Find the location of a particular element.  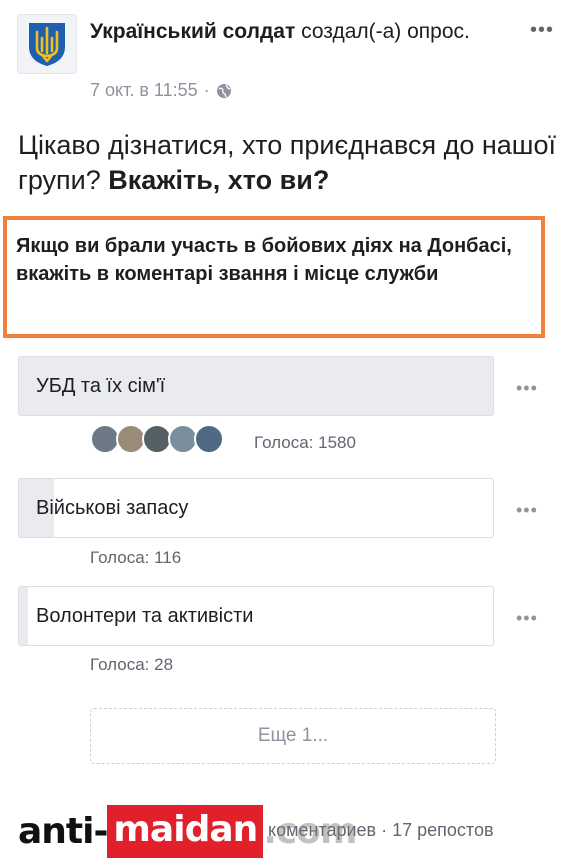

watermark-text: anti- is located at coordinates (63, 831).